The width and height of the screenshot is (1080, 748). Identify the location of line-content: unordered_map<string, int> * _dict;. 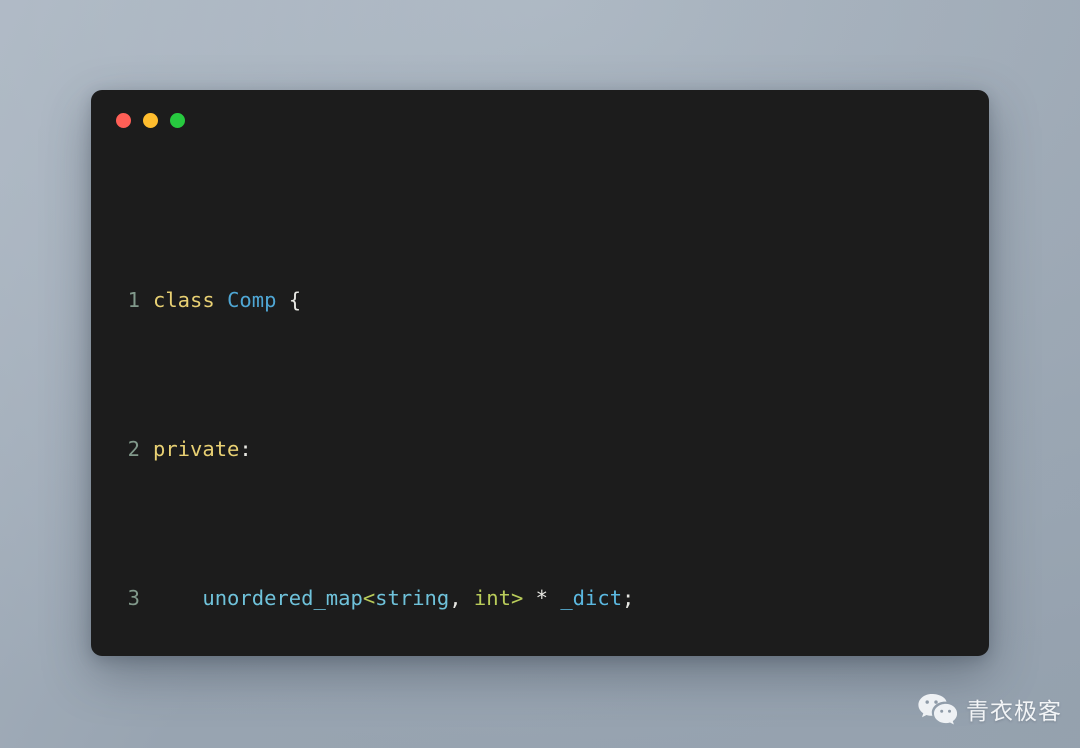
(571, 599).